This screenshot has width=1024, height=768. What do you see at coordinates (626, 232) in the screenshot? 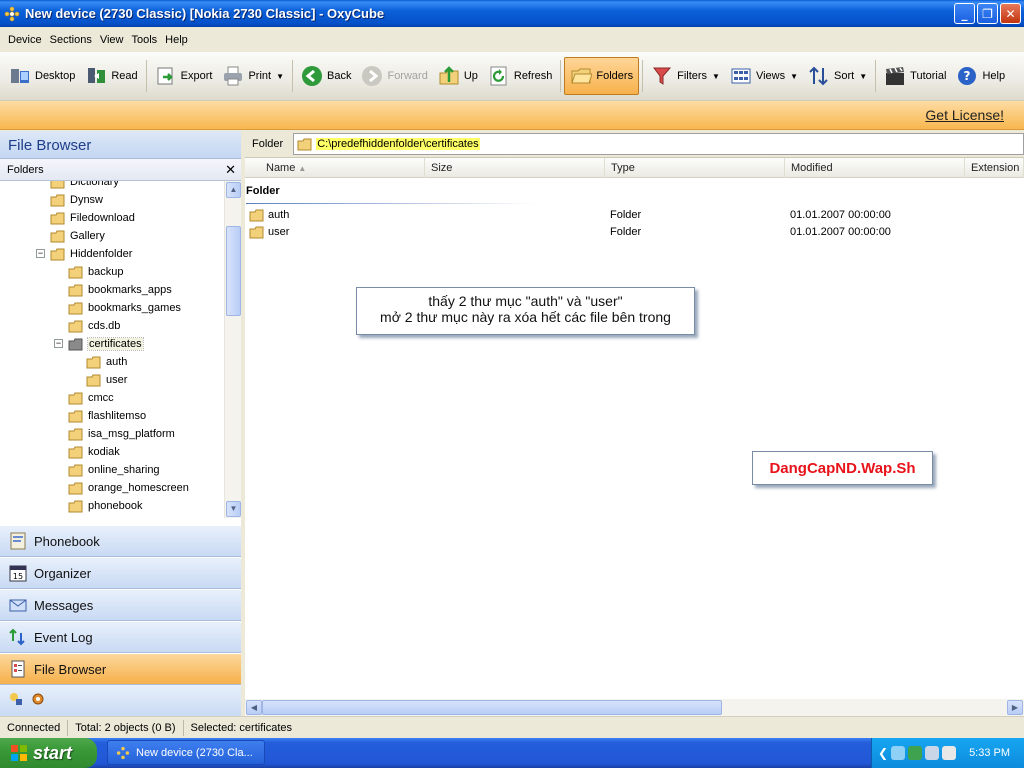
I see `row-type: Folder` at bounding box center [626, 232].